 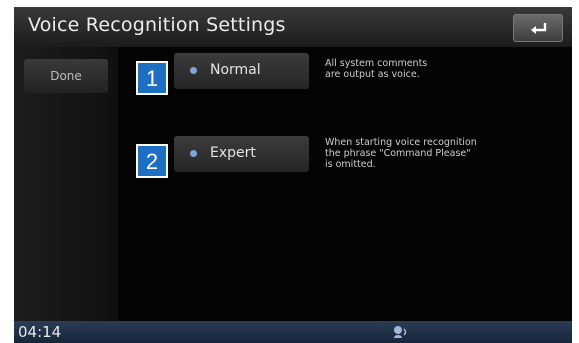 I want to click on normal-description-line: are output as voice., so click(x=372, y=74).